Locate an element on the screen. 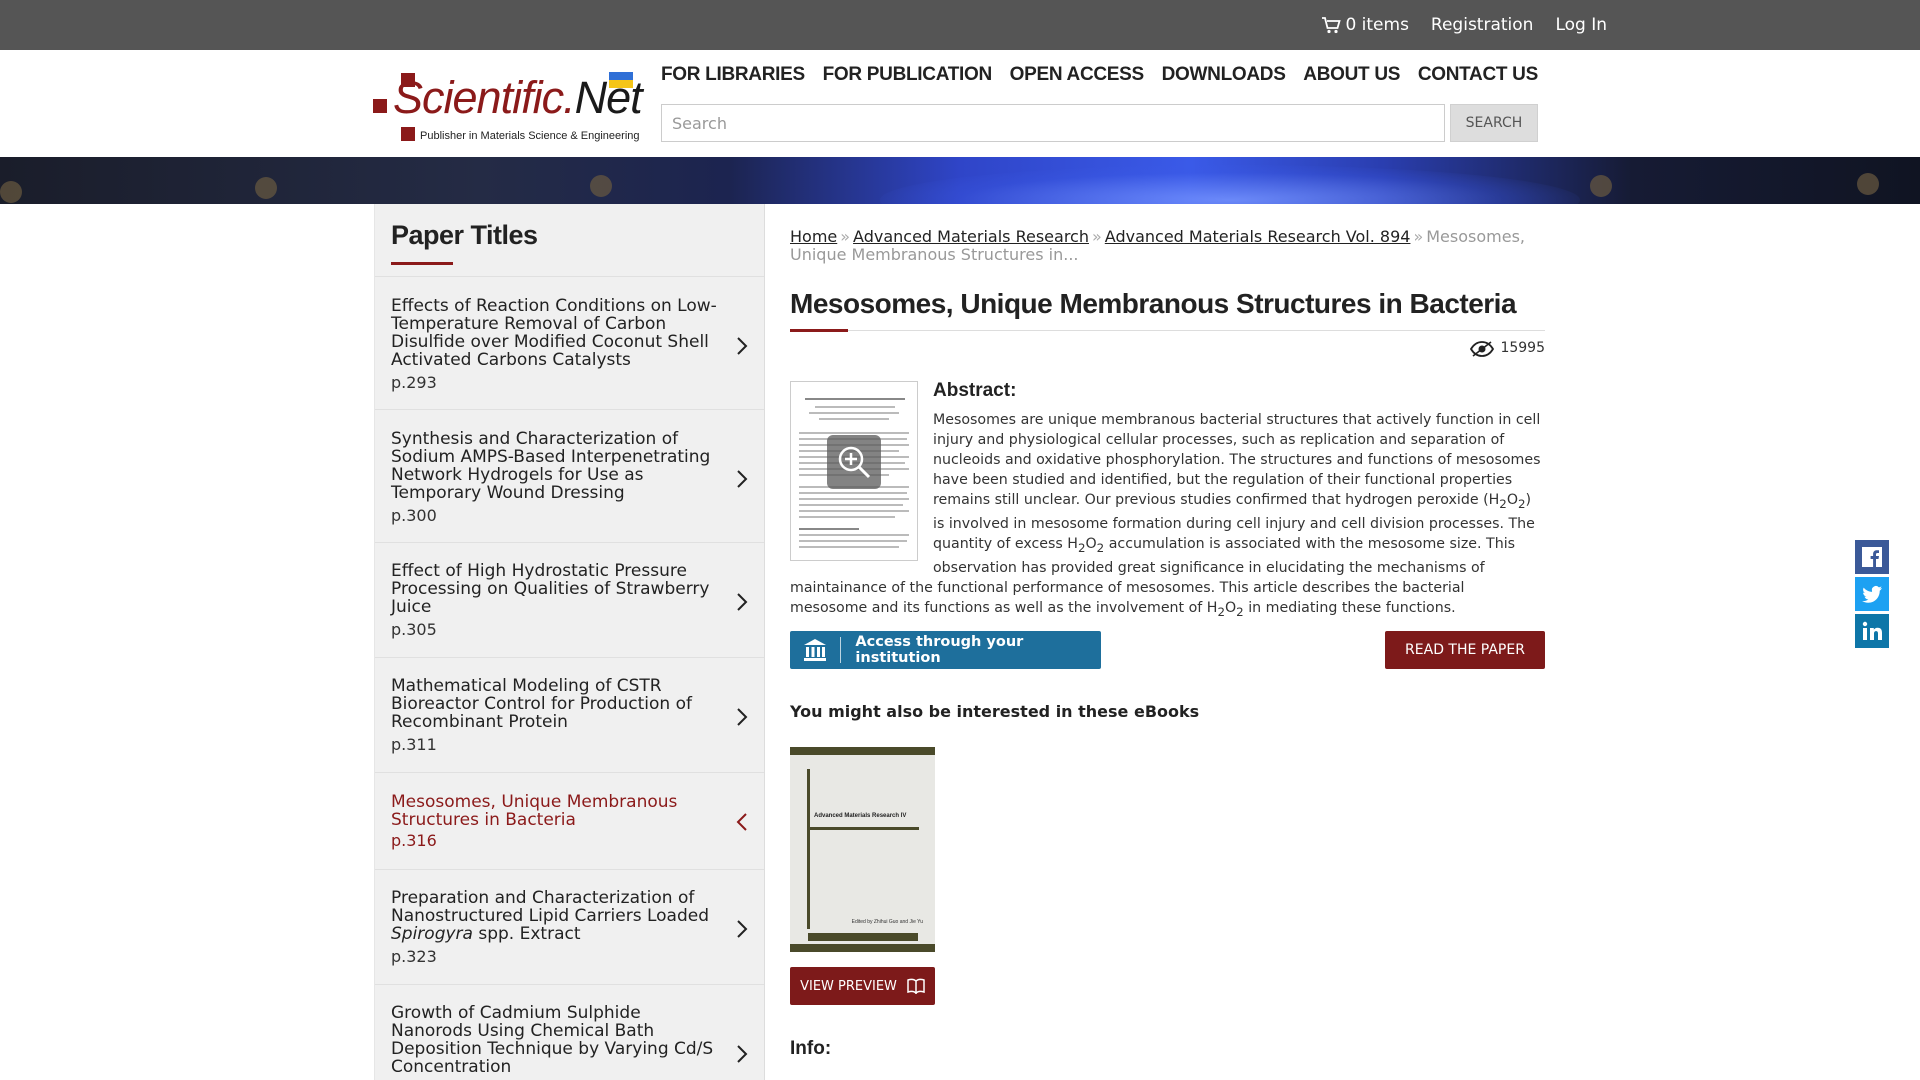 The height and width of the screenshot is (1080, 1920). sidebar-title: Paper Titles is located at coordinates (464, 235).